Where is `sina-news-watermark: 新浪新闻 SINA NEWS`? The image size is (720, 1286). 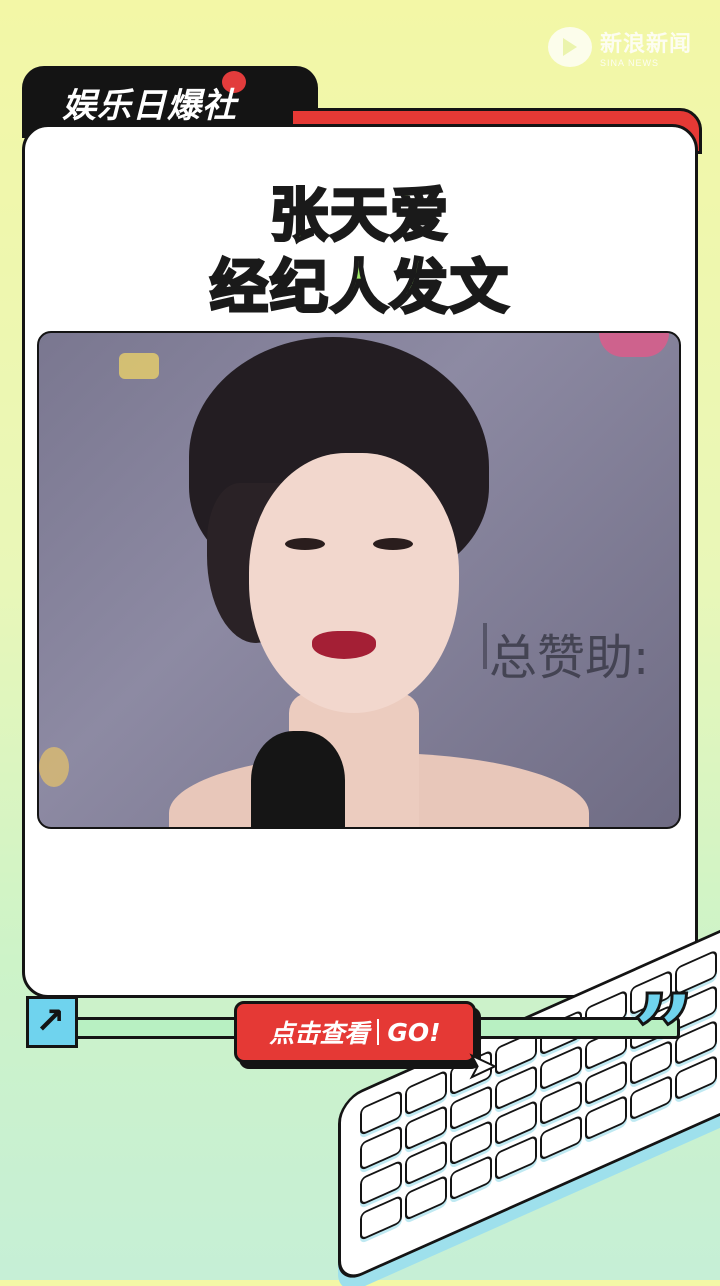
sina-news-watermark: 新浪新闻 SINA NEWS is located at coordinates (619, 47).